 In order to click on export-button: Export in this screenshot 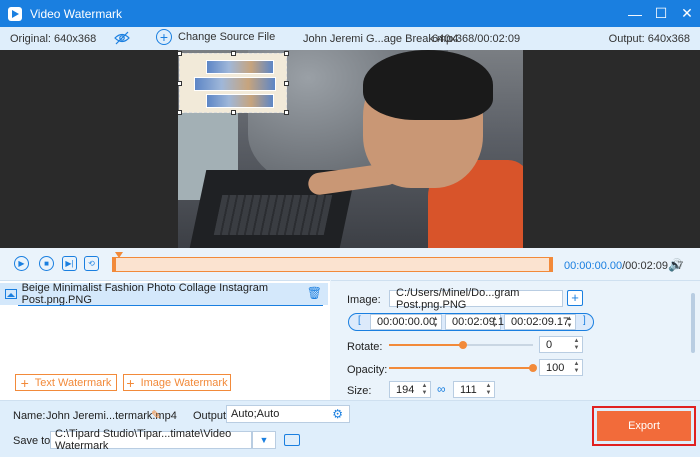, I will do `click(644, 426)`.